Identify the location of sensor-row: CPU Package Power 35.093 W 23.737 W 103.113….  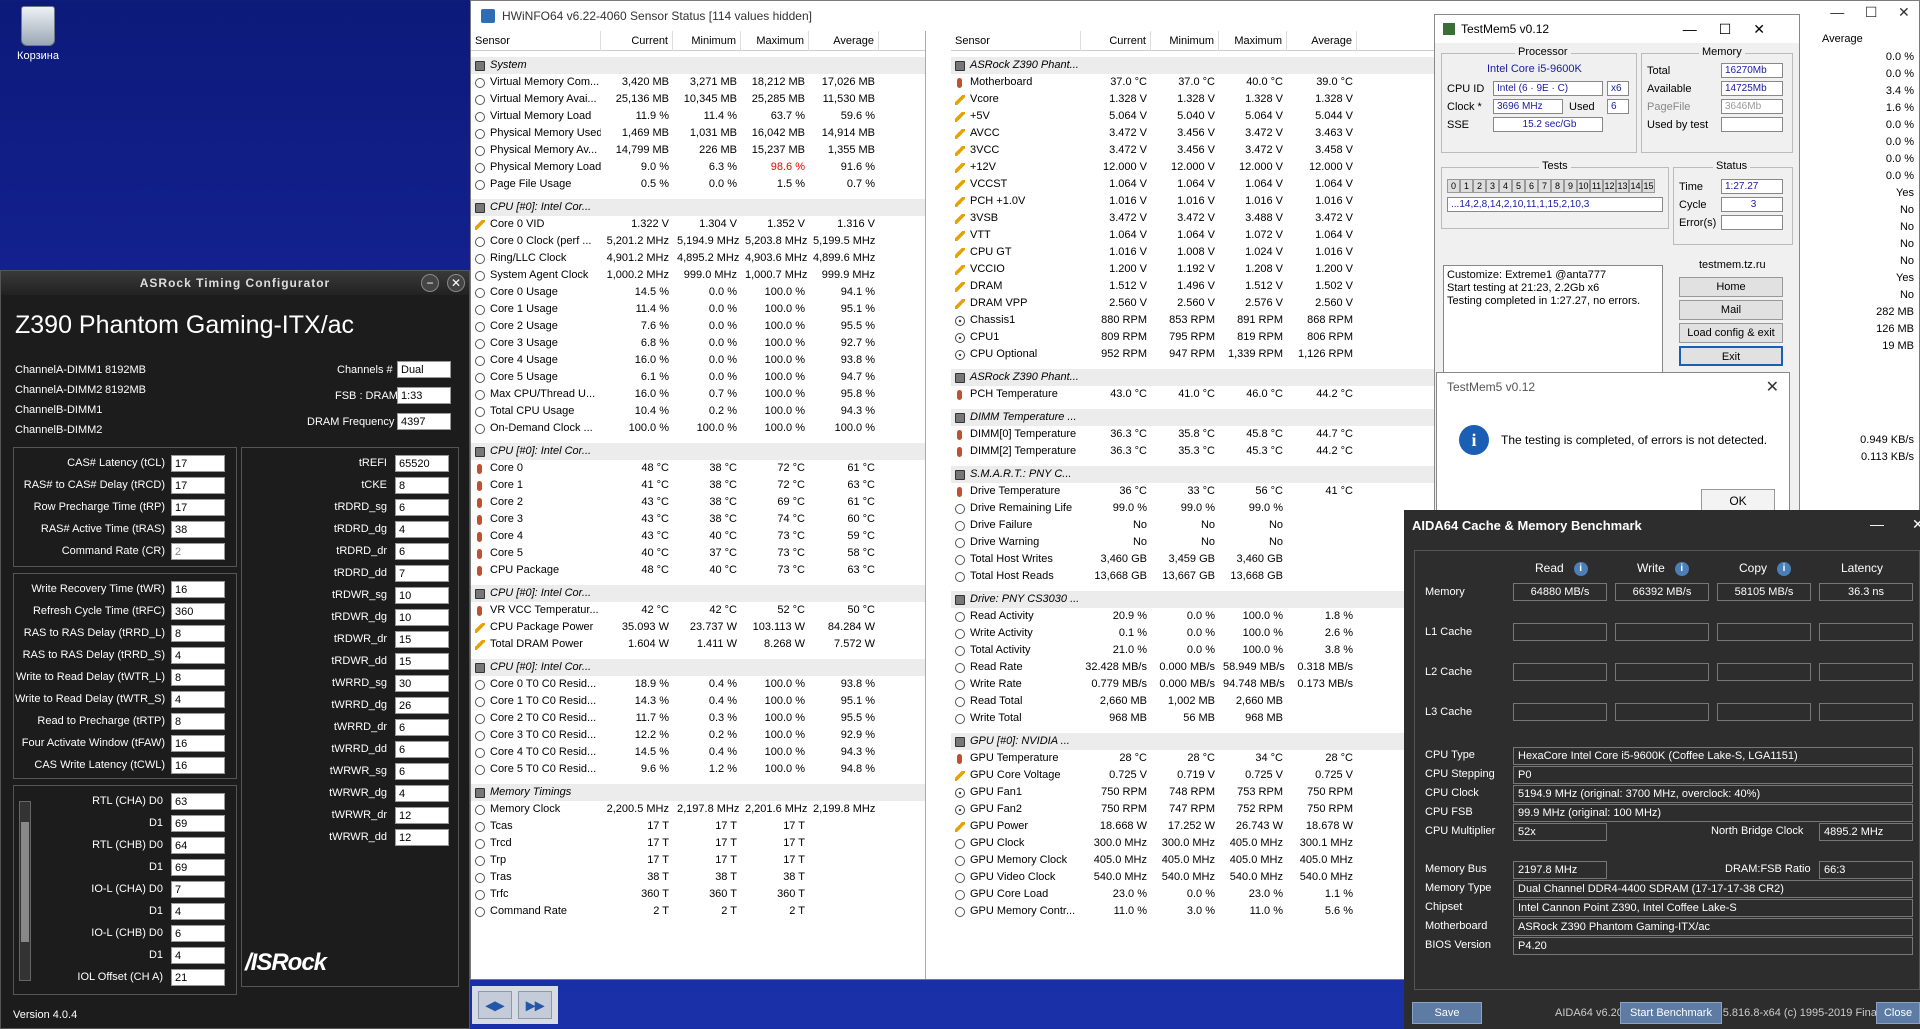
(698, 627).